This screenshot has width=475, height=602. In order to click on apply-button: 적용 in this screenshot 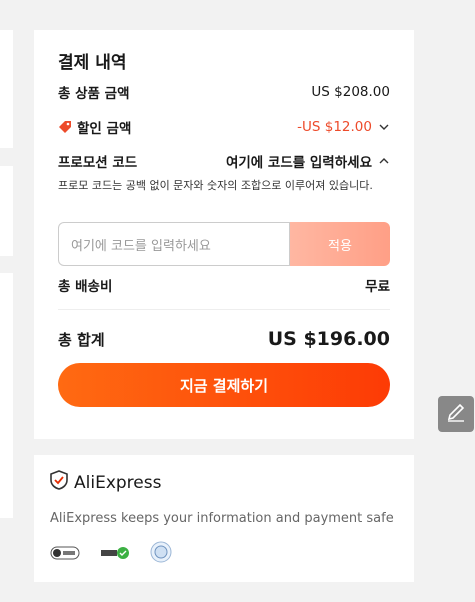, I will do `click(340, 244)`.